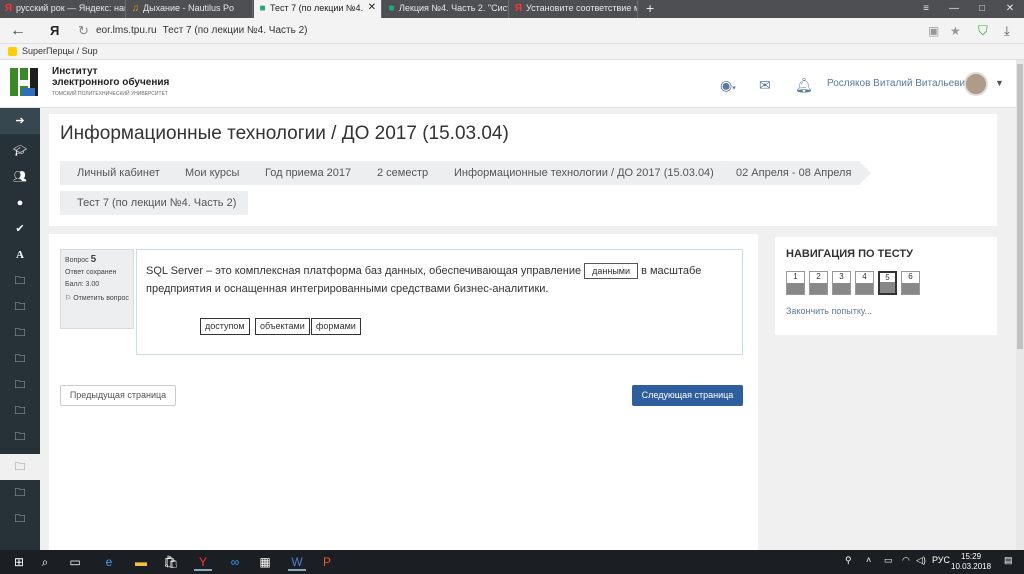  I want to click on drag-choice: формами, so click(336, 326).